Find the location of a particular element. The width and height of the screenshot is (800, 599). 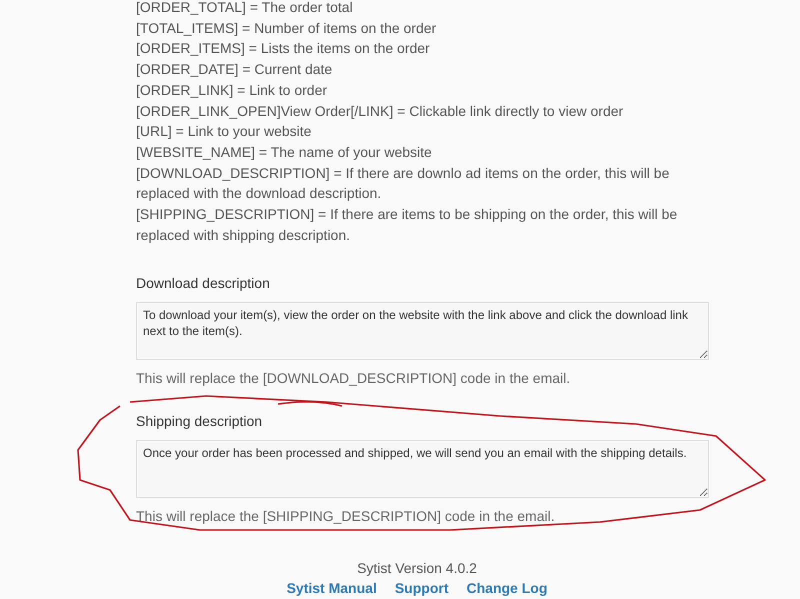

code-description: [DOWNLOAD_DESCRIPTION] = If there are downlo ad items on the order, this will be replaced with the download description. is located at coordinates (403, 184).